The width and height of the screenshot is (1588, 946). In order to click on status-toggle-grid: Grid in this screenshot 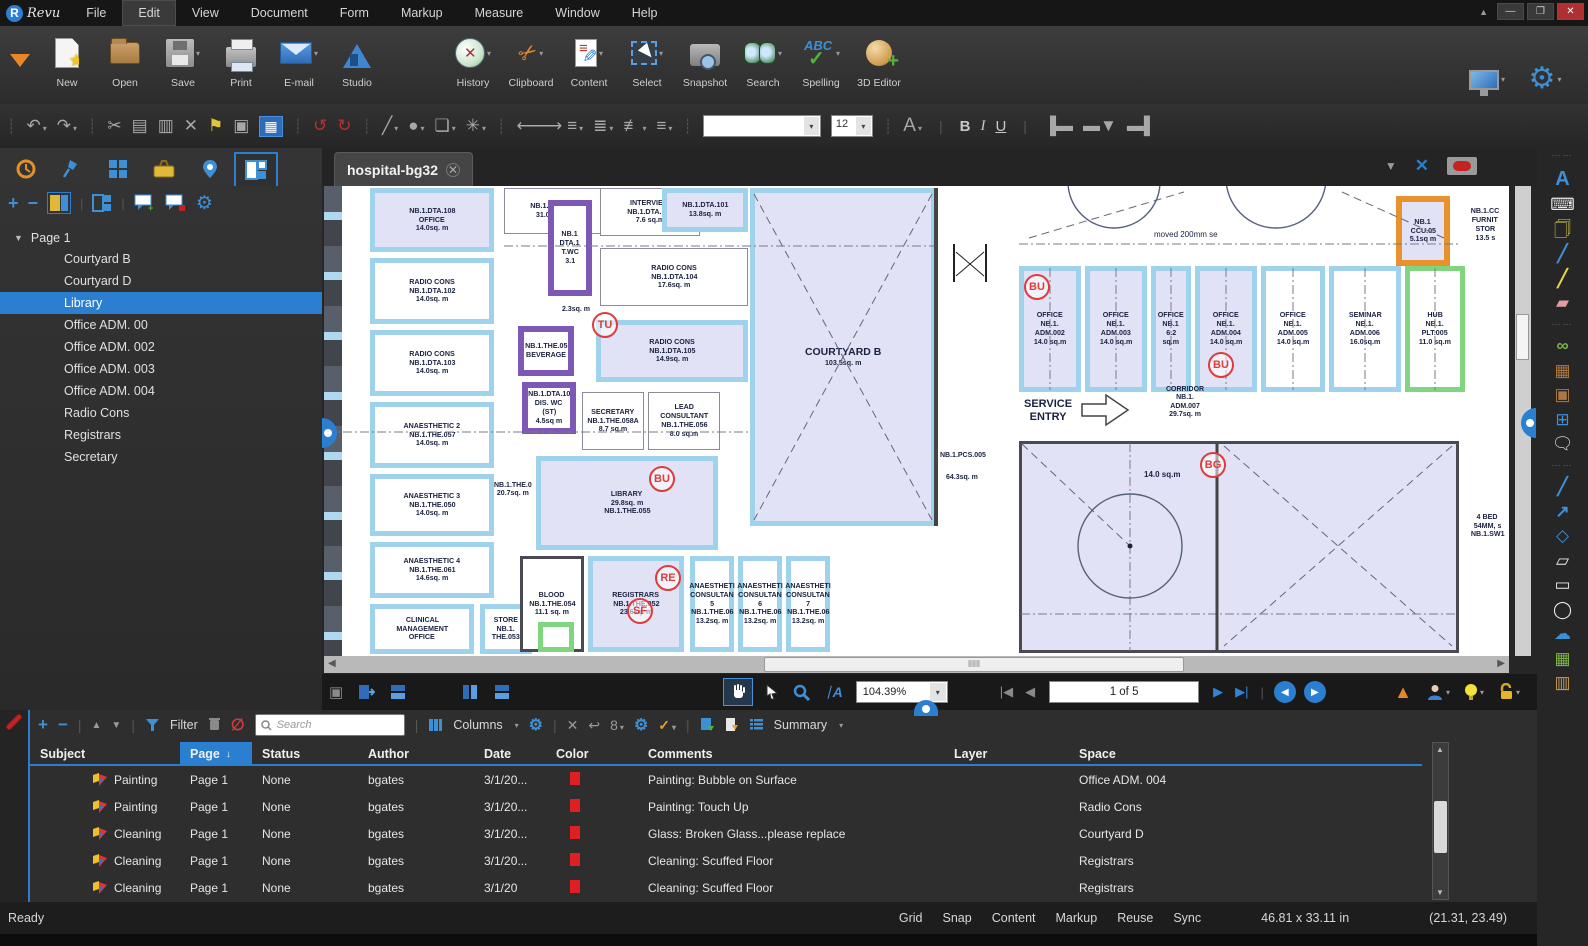, I will do `click(911, 918)`.